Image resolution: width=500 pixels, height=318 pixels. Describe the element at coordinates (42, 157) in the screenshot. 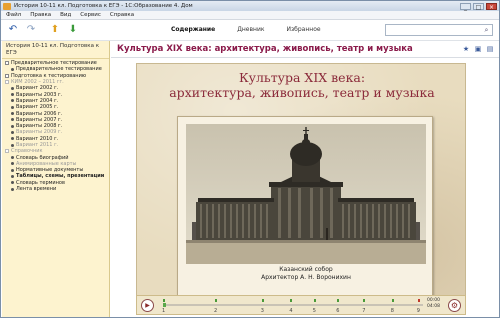

I see `sidebar-item-label: Словарь биографий` at that location.